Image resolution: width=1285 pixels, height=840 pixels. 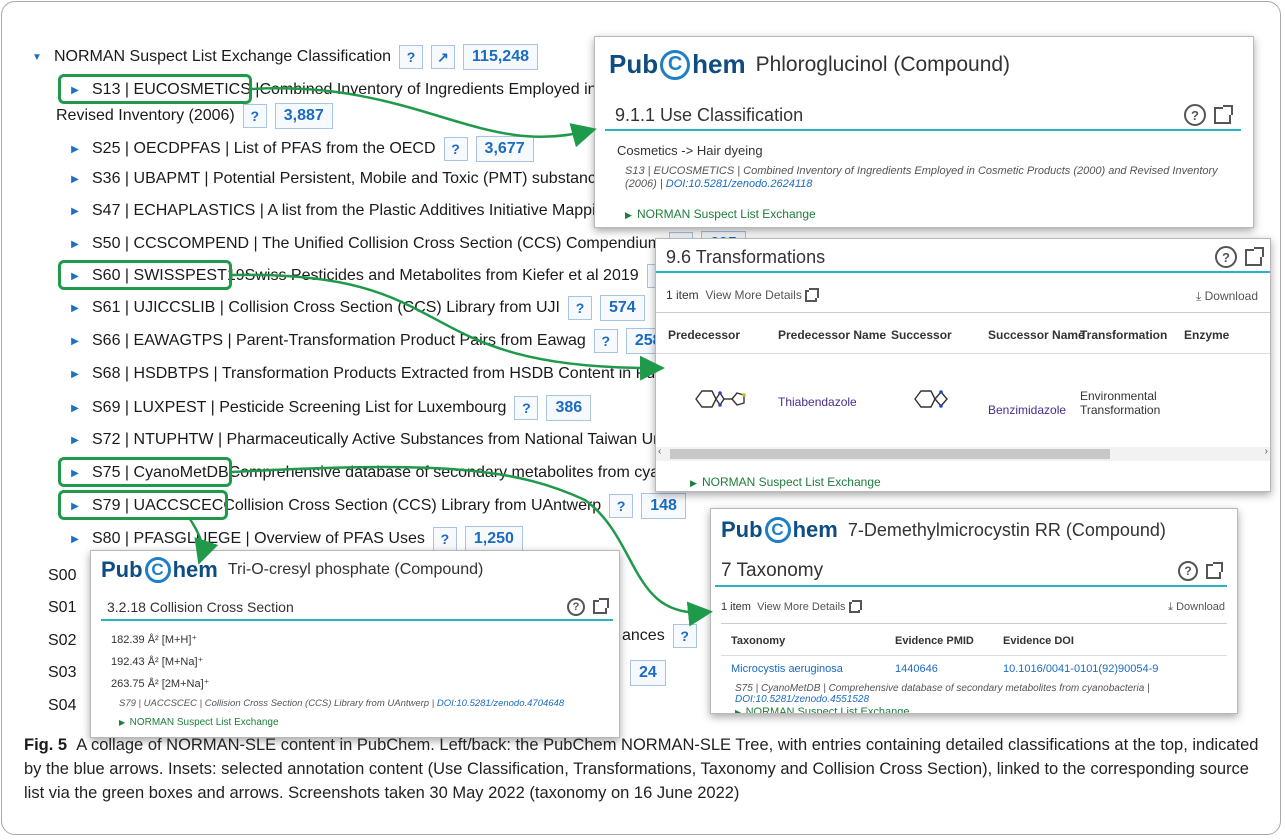 What do you see at coordinates (203, 541) in the screenshot?
I see `arrow-s79` at bounding box center [203, 541].